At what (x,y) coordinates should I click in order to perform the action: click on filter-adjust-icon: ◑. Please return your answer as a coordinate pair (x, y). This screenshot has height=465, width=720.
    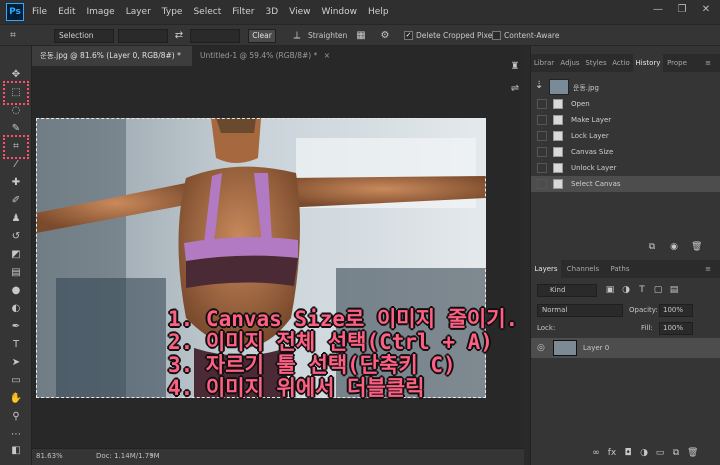
    Looking at the image, I should click on (626, 290).